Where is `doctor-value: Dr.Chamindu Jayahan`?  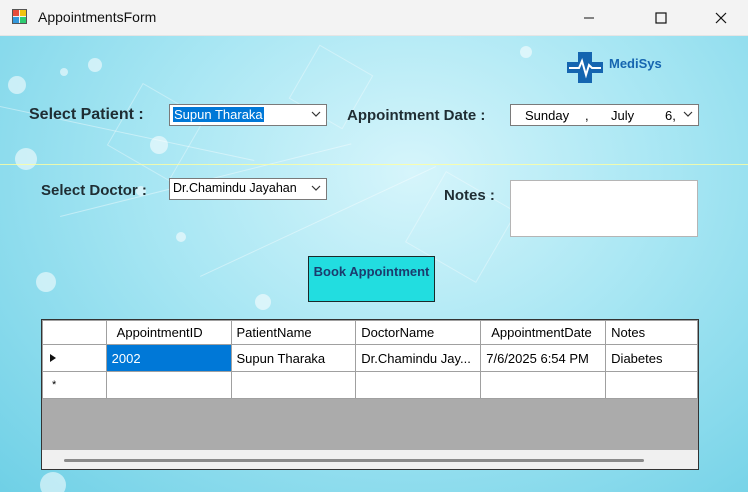
doctor-value: Dr.Chamindu Jayahan is located at coordinates (235, 188).